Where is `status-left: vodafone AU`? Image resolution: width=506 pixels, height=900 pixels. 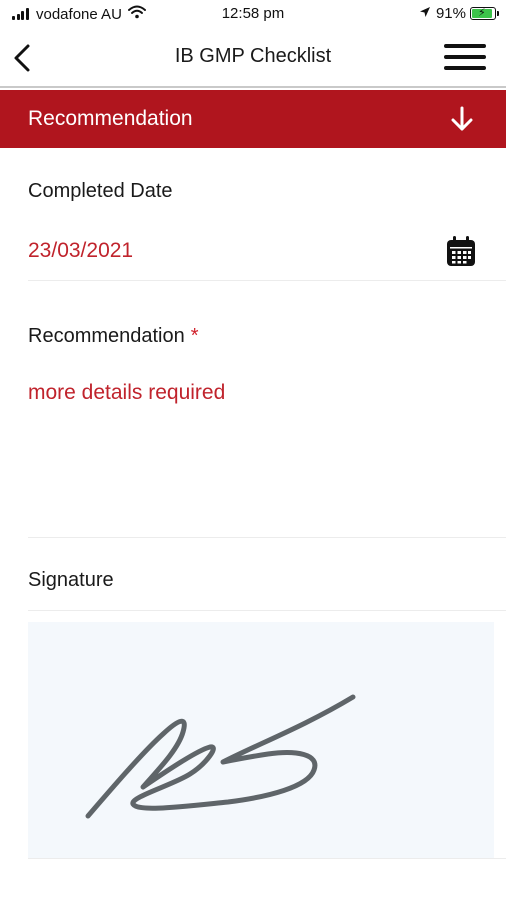
status-left: vodafone AU is located at coordinates (79, 14).